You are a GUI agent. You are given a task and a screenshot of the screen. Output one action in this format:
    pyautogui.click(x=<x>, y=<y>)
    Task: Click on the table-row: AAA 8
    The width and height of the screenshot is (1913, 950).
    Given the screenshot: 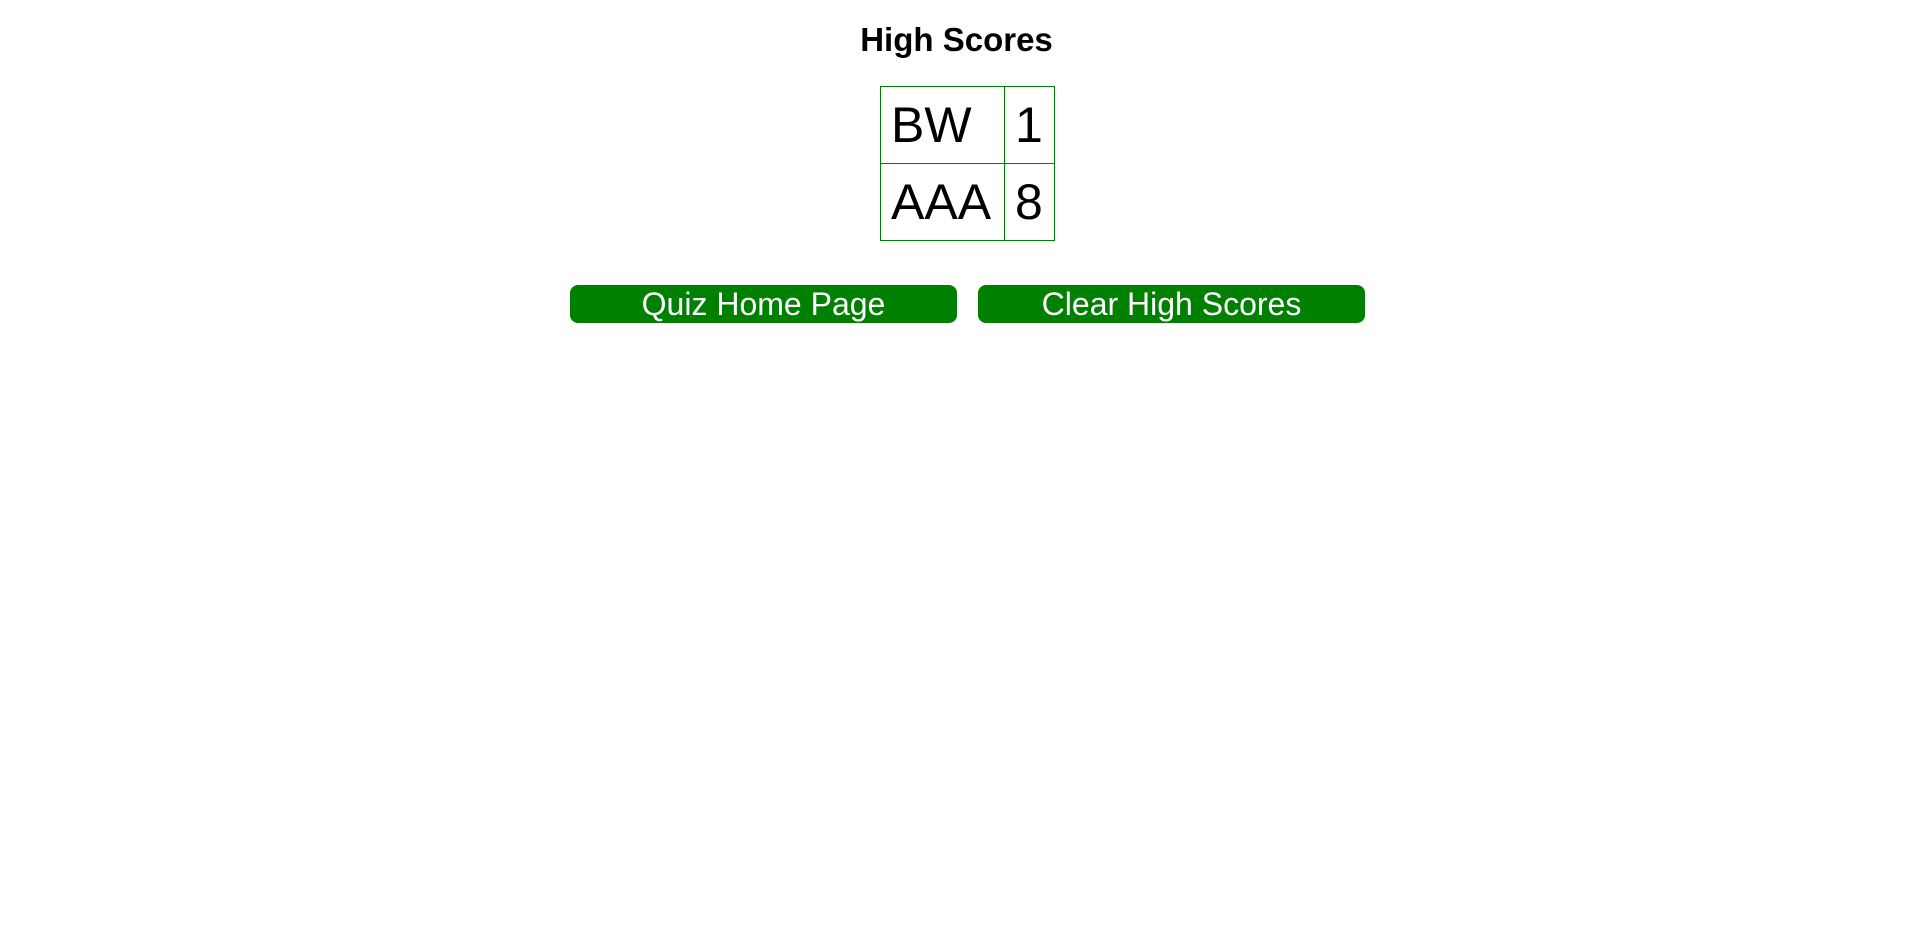 What is the action you would take?
    pyautogui.click(x=967, y=202)
    